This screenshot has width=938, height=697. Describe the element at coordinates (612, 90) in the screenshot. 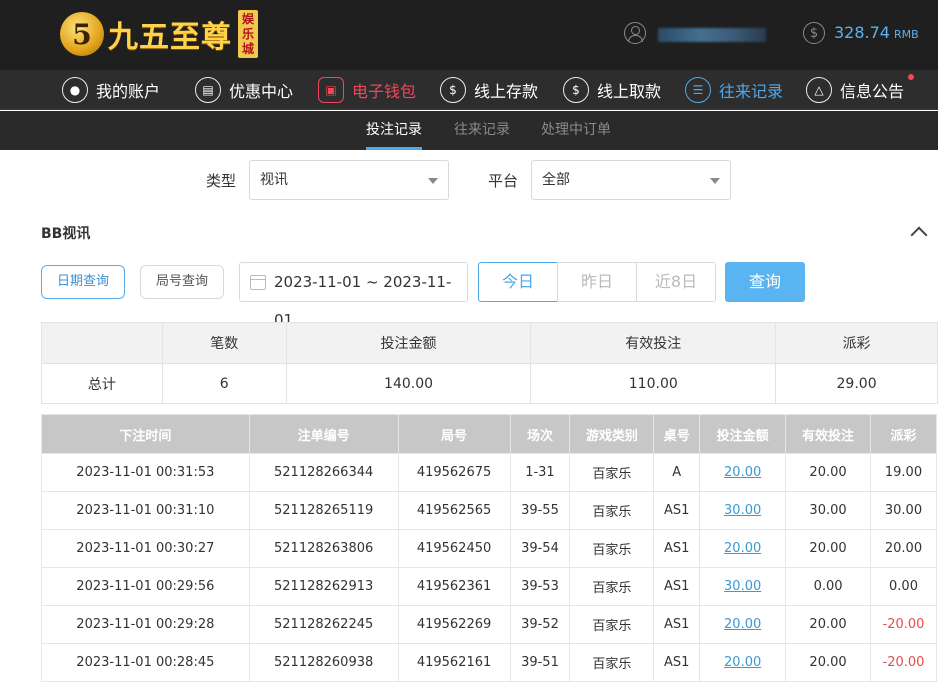

I see `nav-online-withdraw: $ 线上取款` at that location.